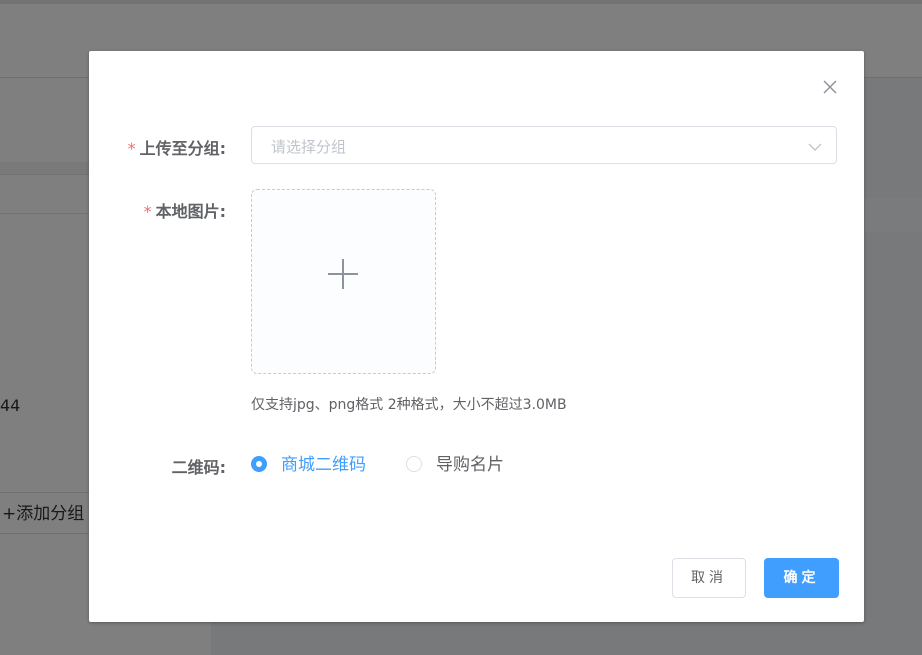  Describe the element at coordinates (709, 578) in the screenshot. I see `cancel-button: 取消` at that location.